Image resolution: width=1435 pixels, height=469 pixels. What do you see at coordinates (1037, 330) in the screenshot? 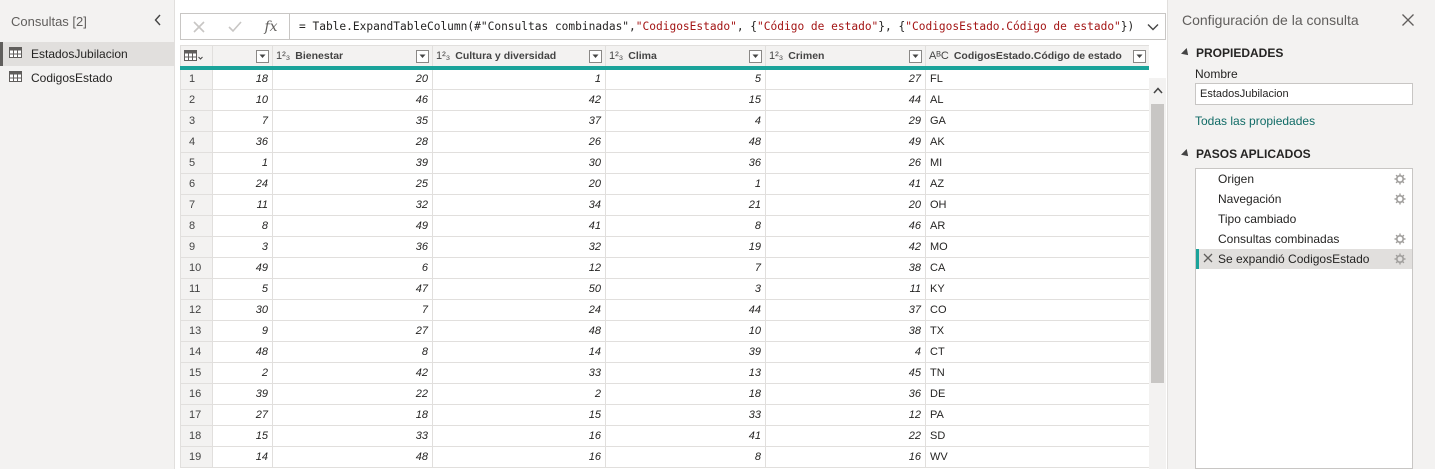
I see `table-cell: TX` at bounding box center [1037, 330].